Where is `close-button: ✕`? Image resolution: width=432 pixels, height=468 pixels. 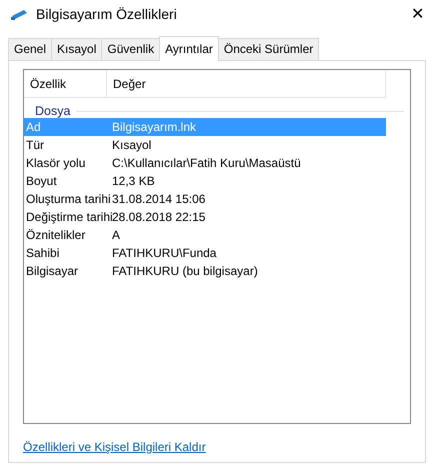 close-button: ✕ is located at coordinates (417, 14).